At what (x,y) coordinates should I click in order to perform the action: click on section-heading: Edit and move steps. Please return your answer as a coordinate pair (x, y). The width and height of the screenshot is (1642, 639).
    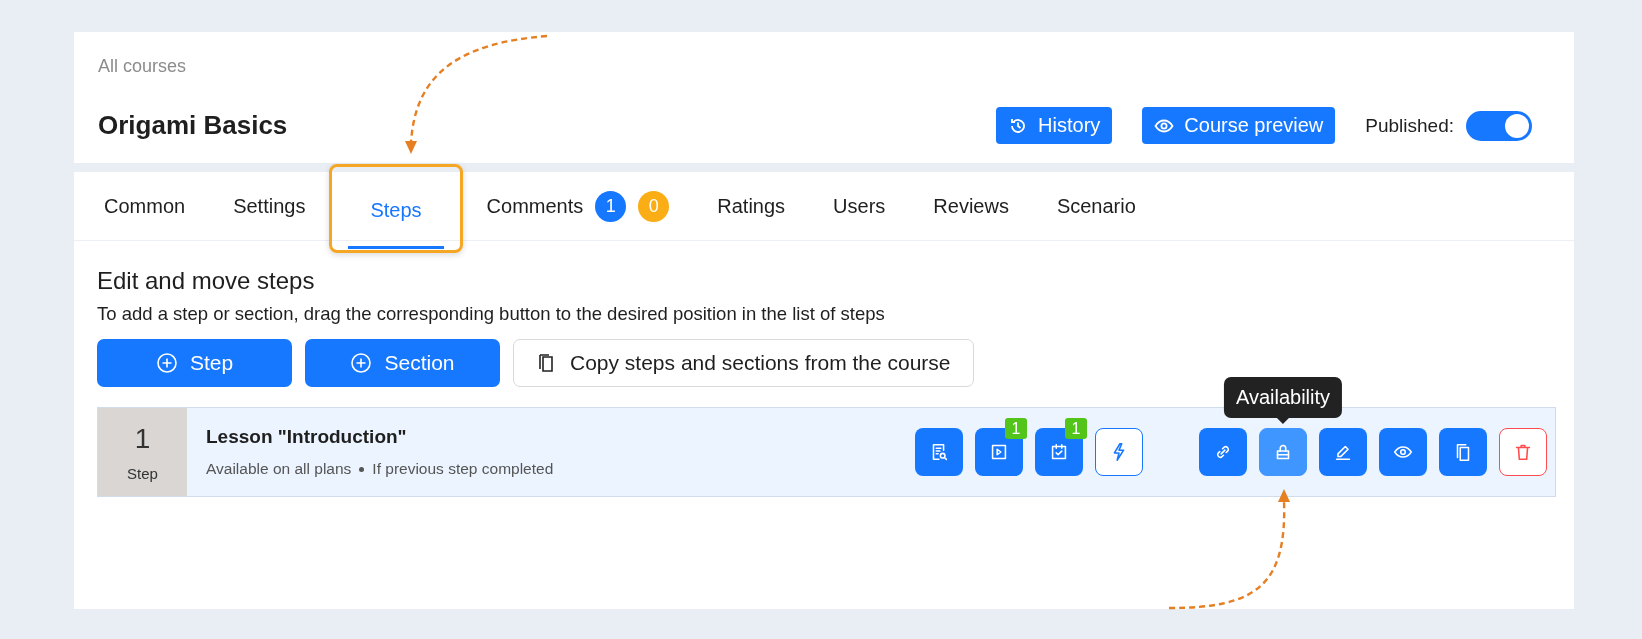
    Looking at the image, I should click on (206, 281).